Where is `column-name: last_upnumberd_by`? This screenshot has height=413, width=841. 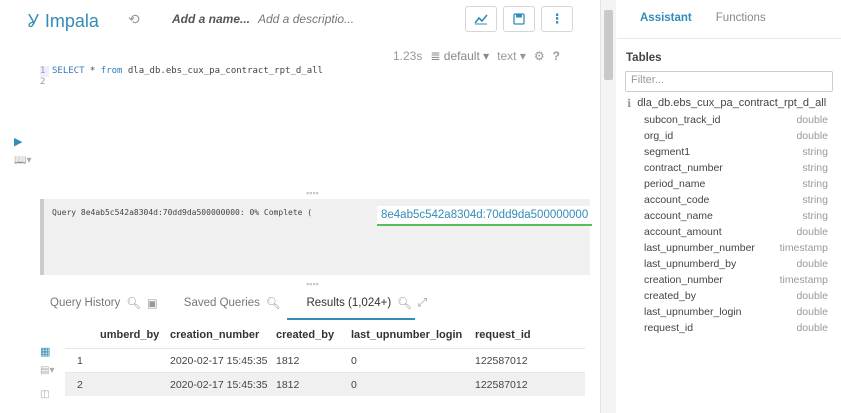
column-name: last_upnumberd_by is located at coordinates (690, 264).